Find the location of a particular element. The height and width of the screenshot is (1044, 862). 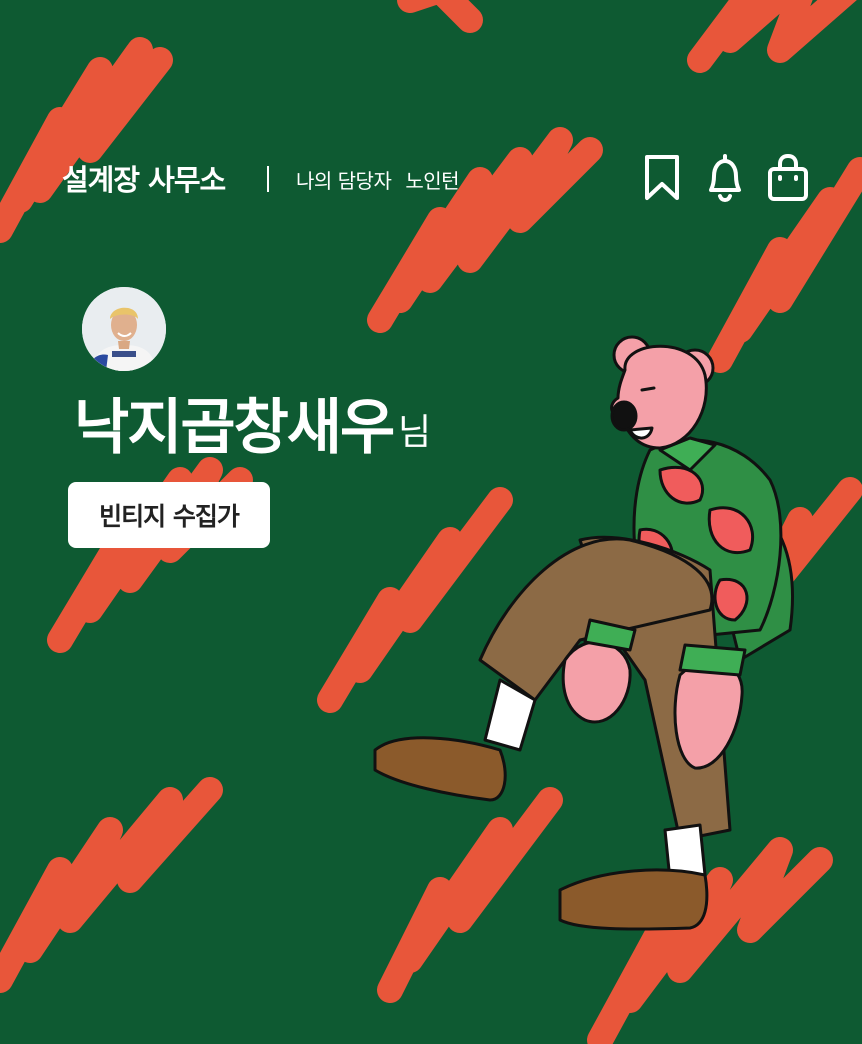

bell-icon is located at coordinates (725, 177).